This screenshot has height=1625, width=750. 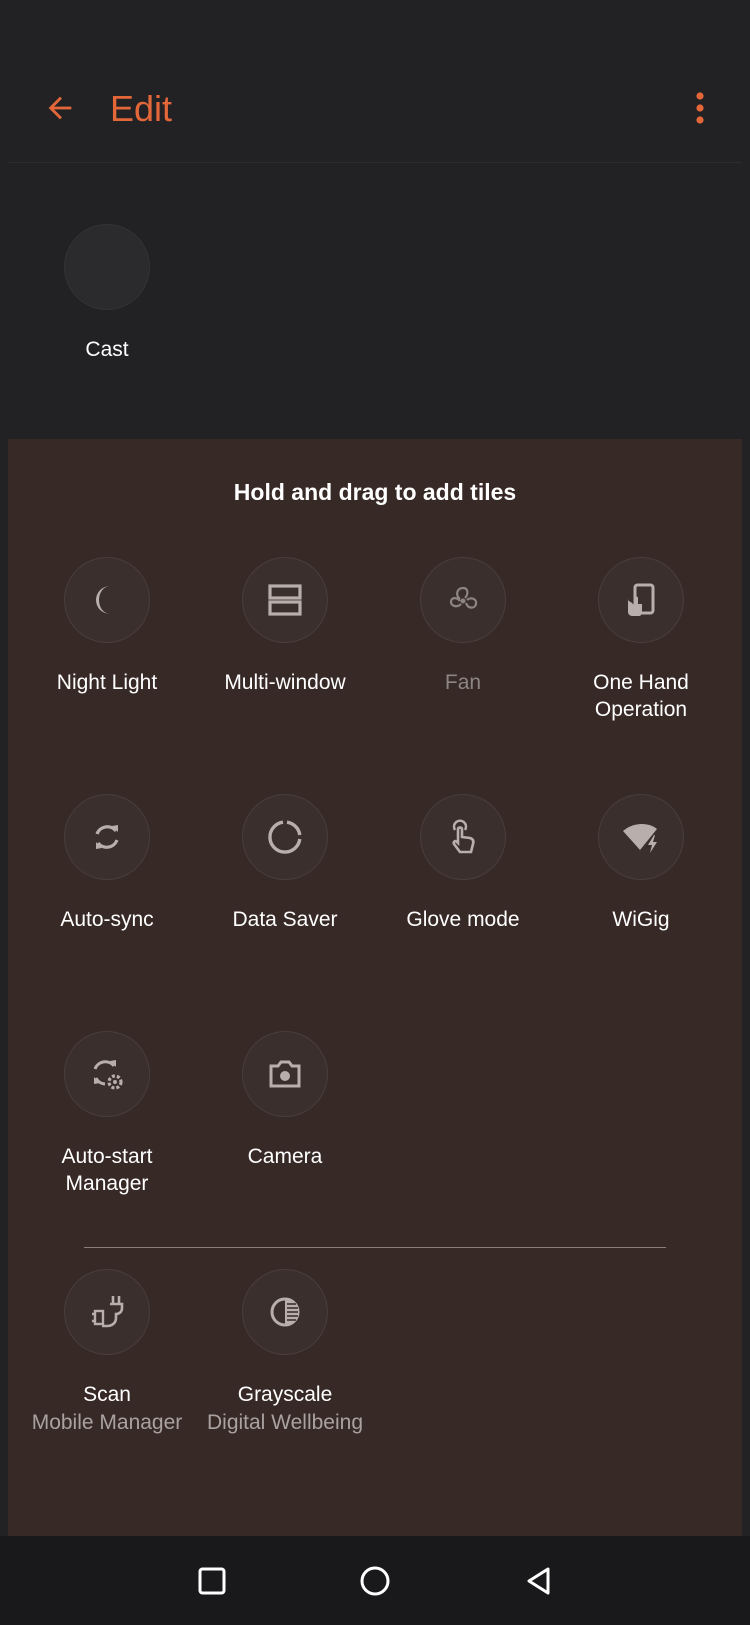 What do you see at coordinates (463, 682) in the screenshot?
I see `tile-label: Fan` at bounding box center [463, 682].